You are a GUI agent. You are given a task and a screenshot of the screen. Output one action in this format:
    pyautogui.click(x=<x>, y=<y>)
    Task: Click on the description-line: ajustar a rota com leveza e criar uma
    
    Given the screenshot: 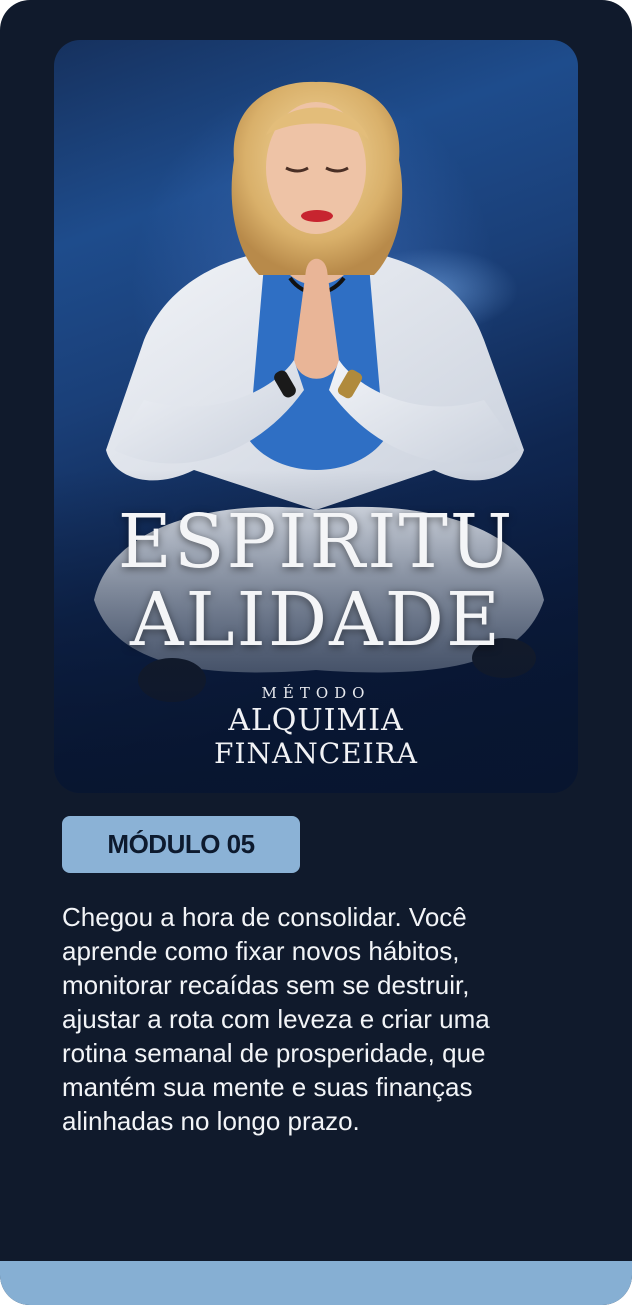 What is the action you would take?
    pyautogui.click(x=276, y=1019)
    